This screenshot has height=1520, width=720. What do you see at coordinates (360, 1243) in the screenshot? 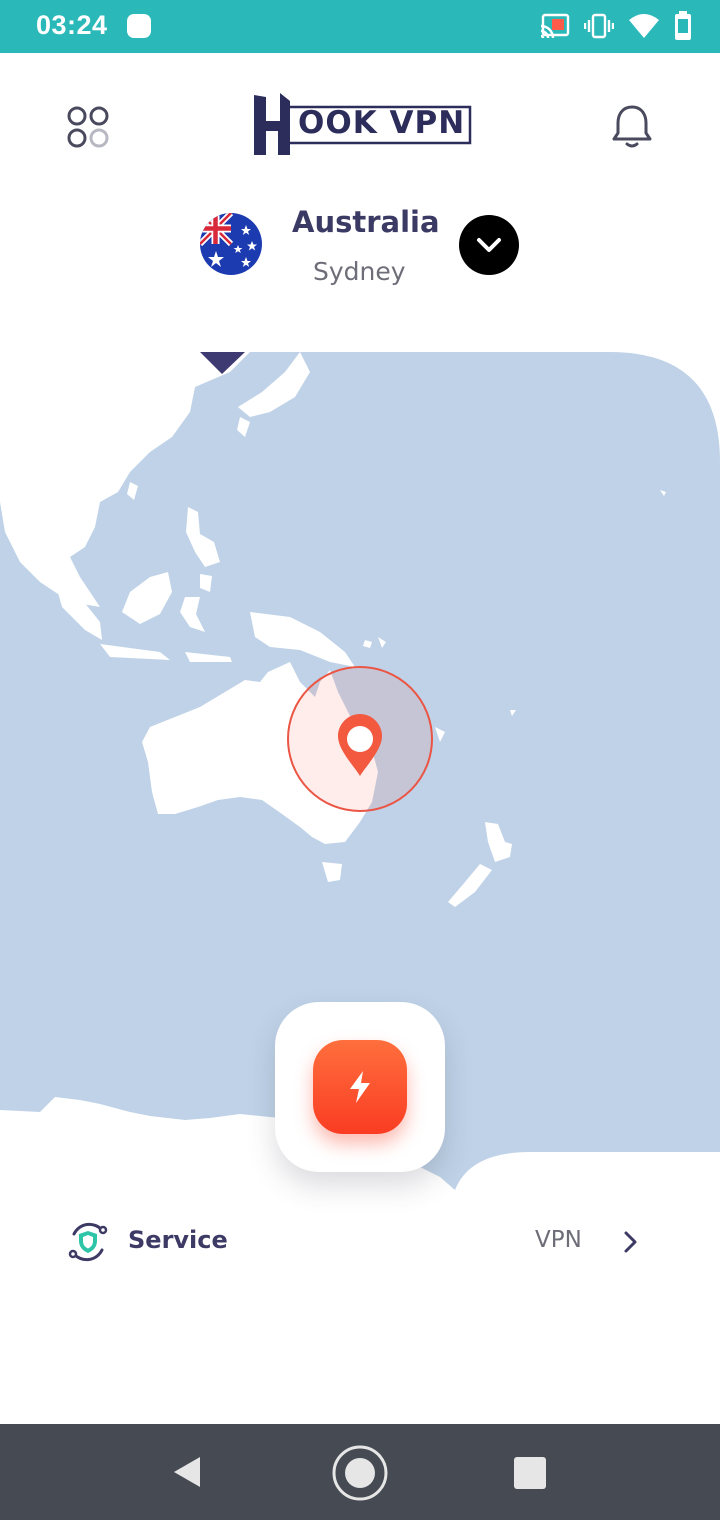
I see `service-row: Service VPN` at bounding box center [360, 1243].